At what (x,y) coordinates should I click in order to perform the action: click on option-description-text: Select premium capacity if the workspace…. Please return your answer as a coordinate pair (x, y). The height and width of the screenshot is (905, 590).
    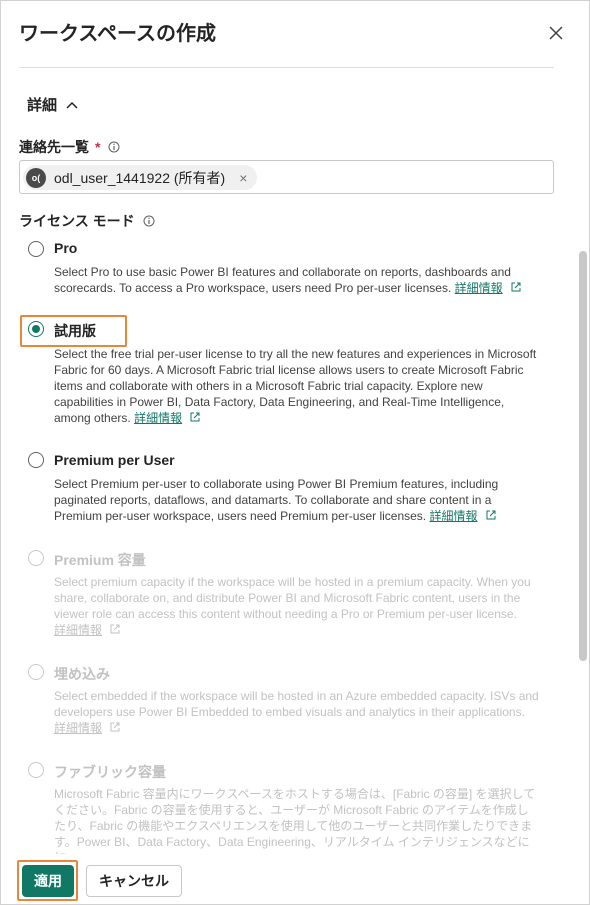
    Looking at the image, I should click on (292, 598).